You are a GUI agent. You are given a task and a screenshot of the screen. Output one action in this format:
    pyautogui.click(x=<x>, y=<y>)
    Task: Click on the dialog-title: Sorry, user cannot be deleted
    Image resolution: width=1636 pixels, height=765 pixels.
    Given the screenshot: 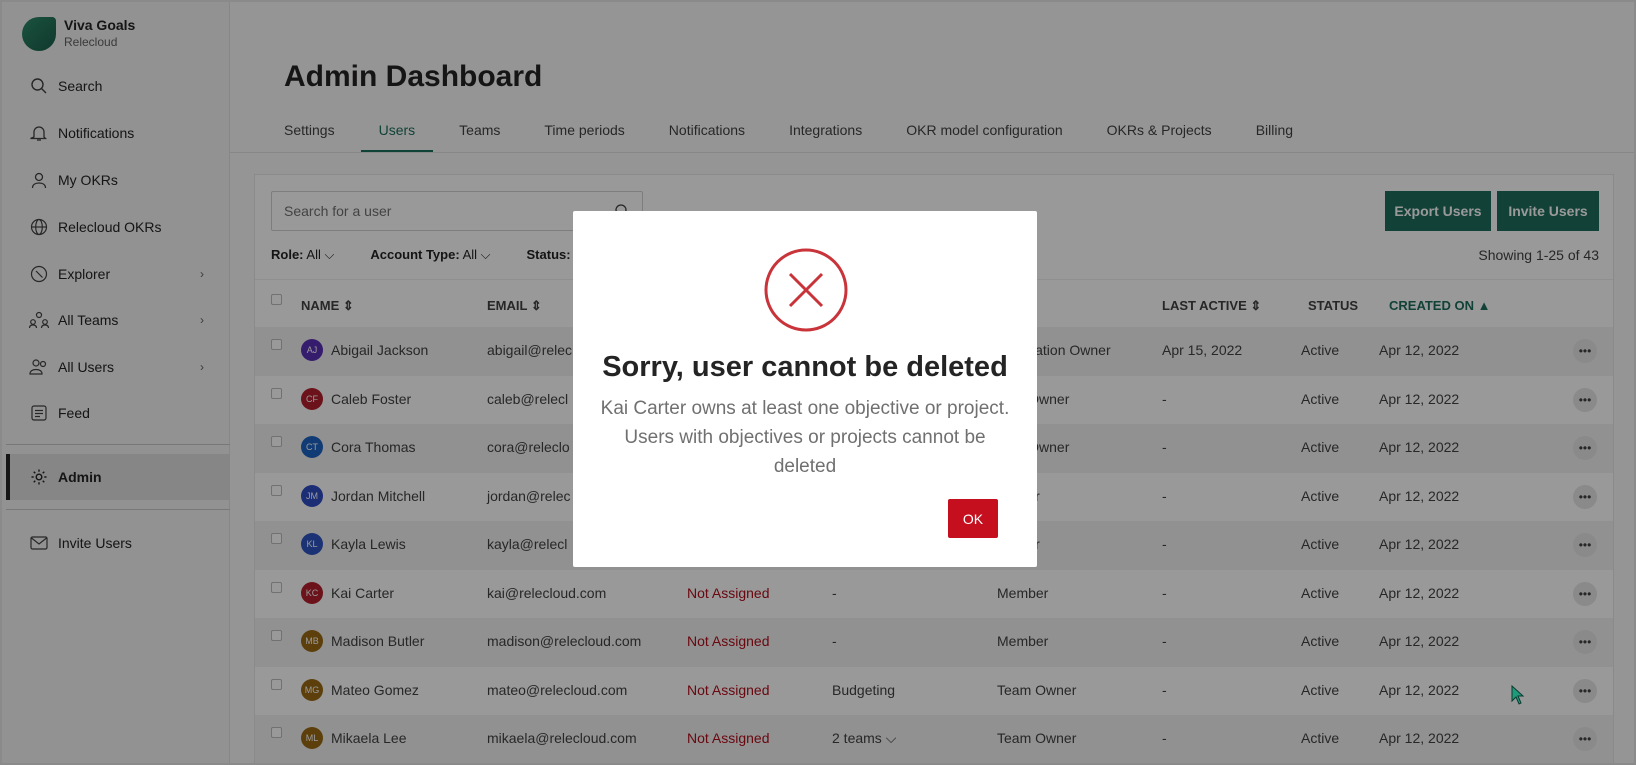 What is the action you would take?
    pyautogui.click(x=805, y=367)
    